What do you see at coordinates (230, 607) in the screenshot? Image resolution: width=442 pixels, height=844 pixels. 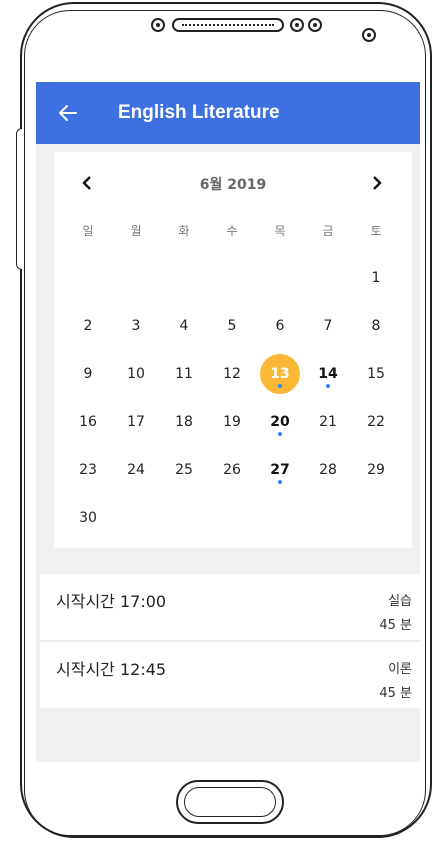 I see `session-item: 시작시간 17:00 실습 45 분` at bounding box center [230, 607].